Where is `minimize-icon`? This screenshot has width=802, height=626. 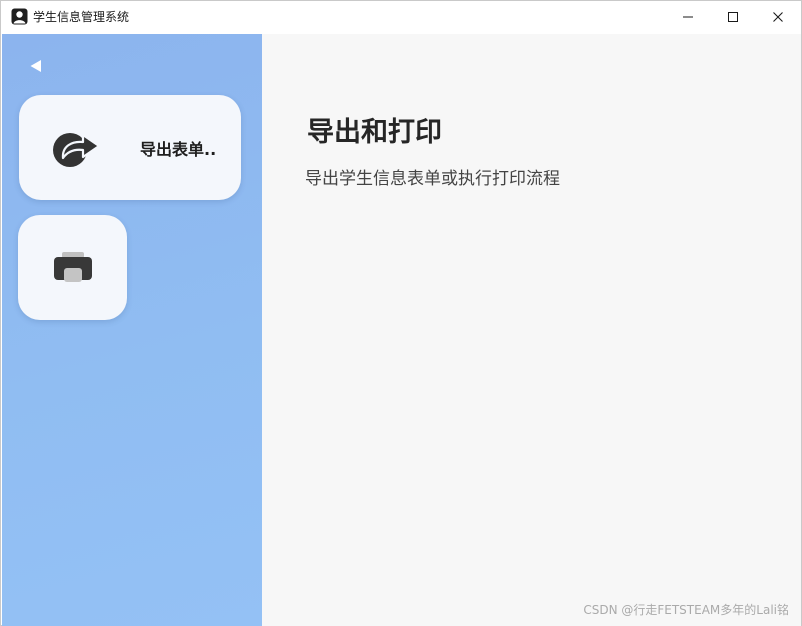
minimize-icon is located at coordinates (688, 17).